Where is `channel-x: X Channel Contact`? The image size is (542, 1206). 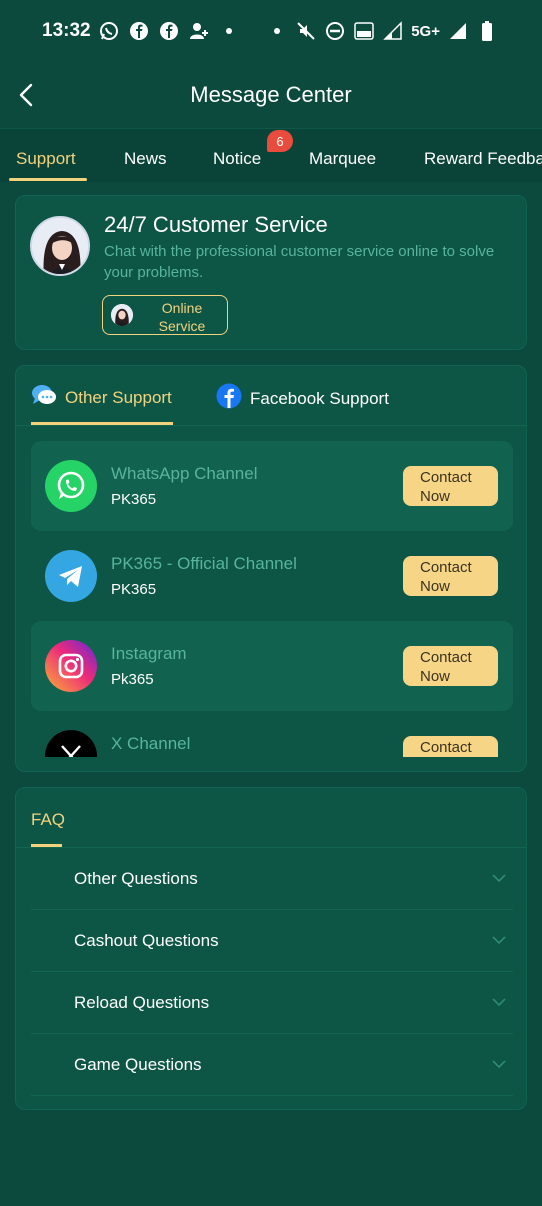 channel-x: X Channel Contact is located at coordinates (272, 734).